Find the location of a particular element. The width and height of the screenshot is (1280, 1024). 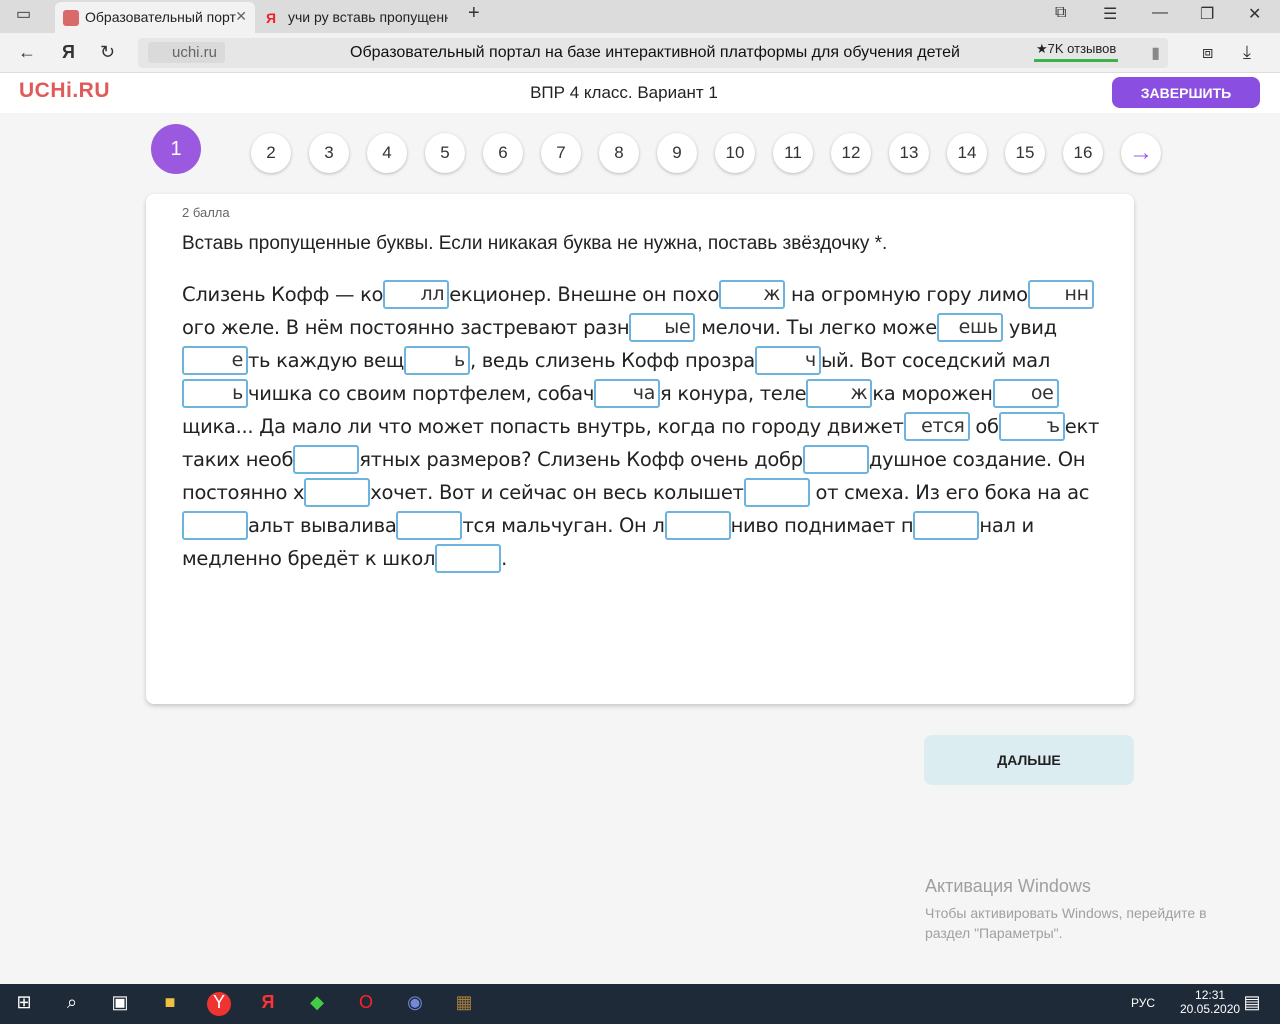

time: 12:31 is located at coordinates (1210, 995).